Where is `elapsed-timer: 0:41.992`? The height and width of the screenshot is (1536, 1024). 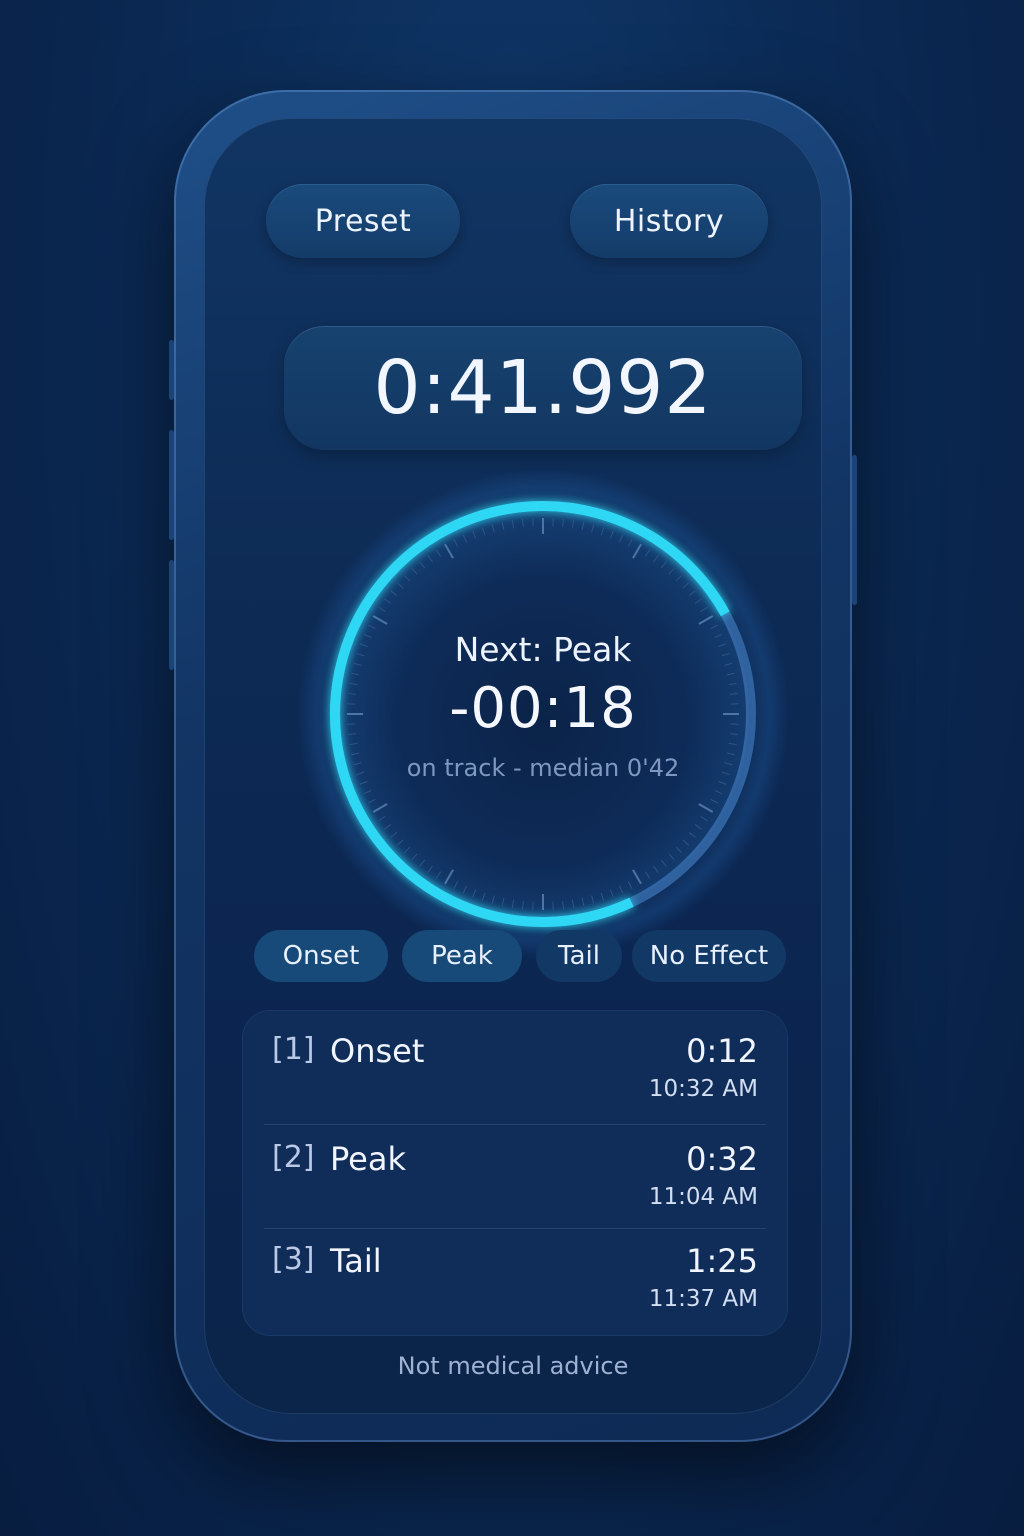
elapsed-timer: 0:41.992 is located at coordinates (543, 388).